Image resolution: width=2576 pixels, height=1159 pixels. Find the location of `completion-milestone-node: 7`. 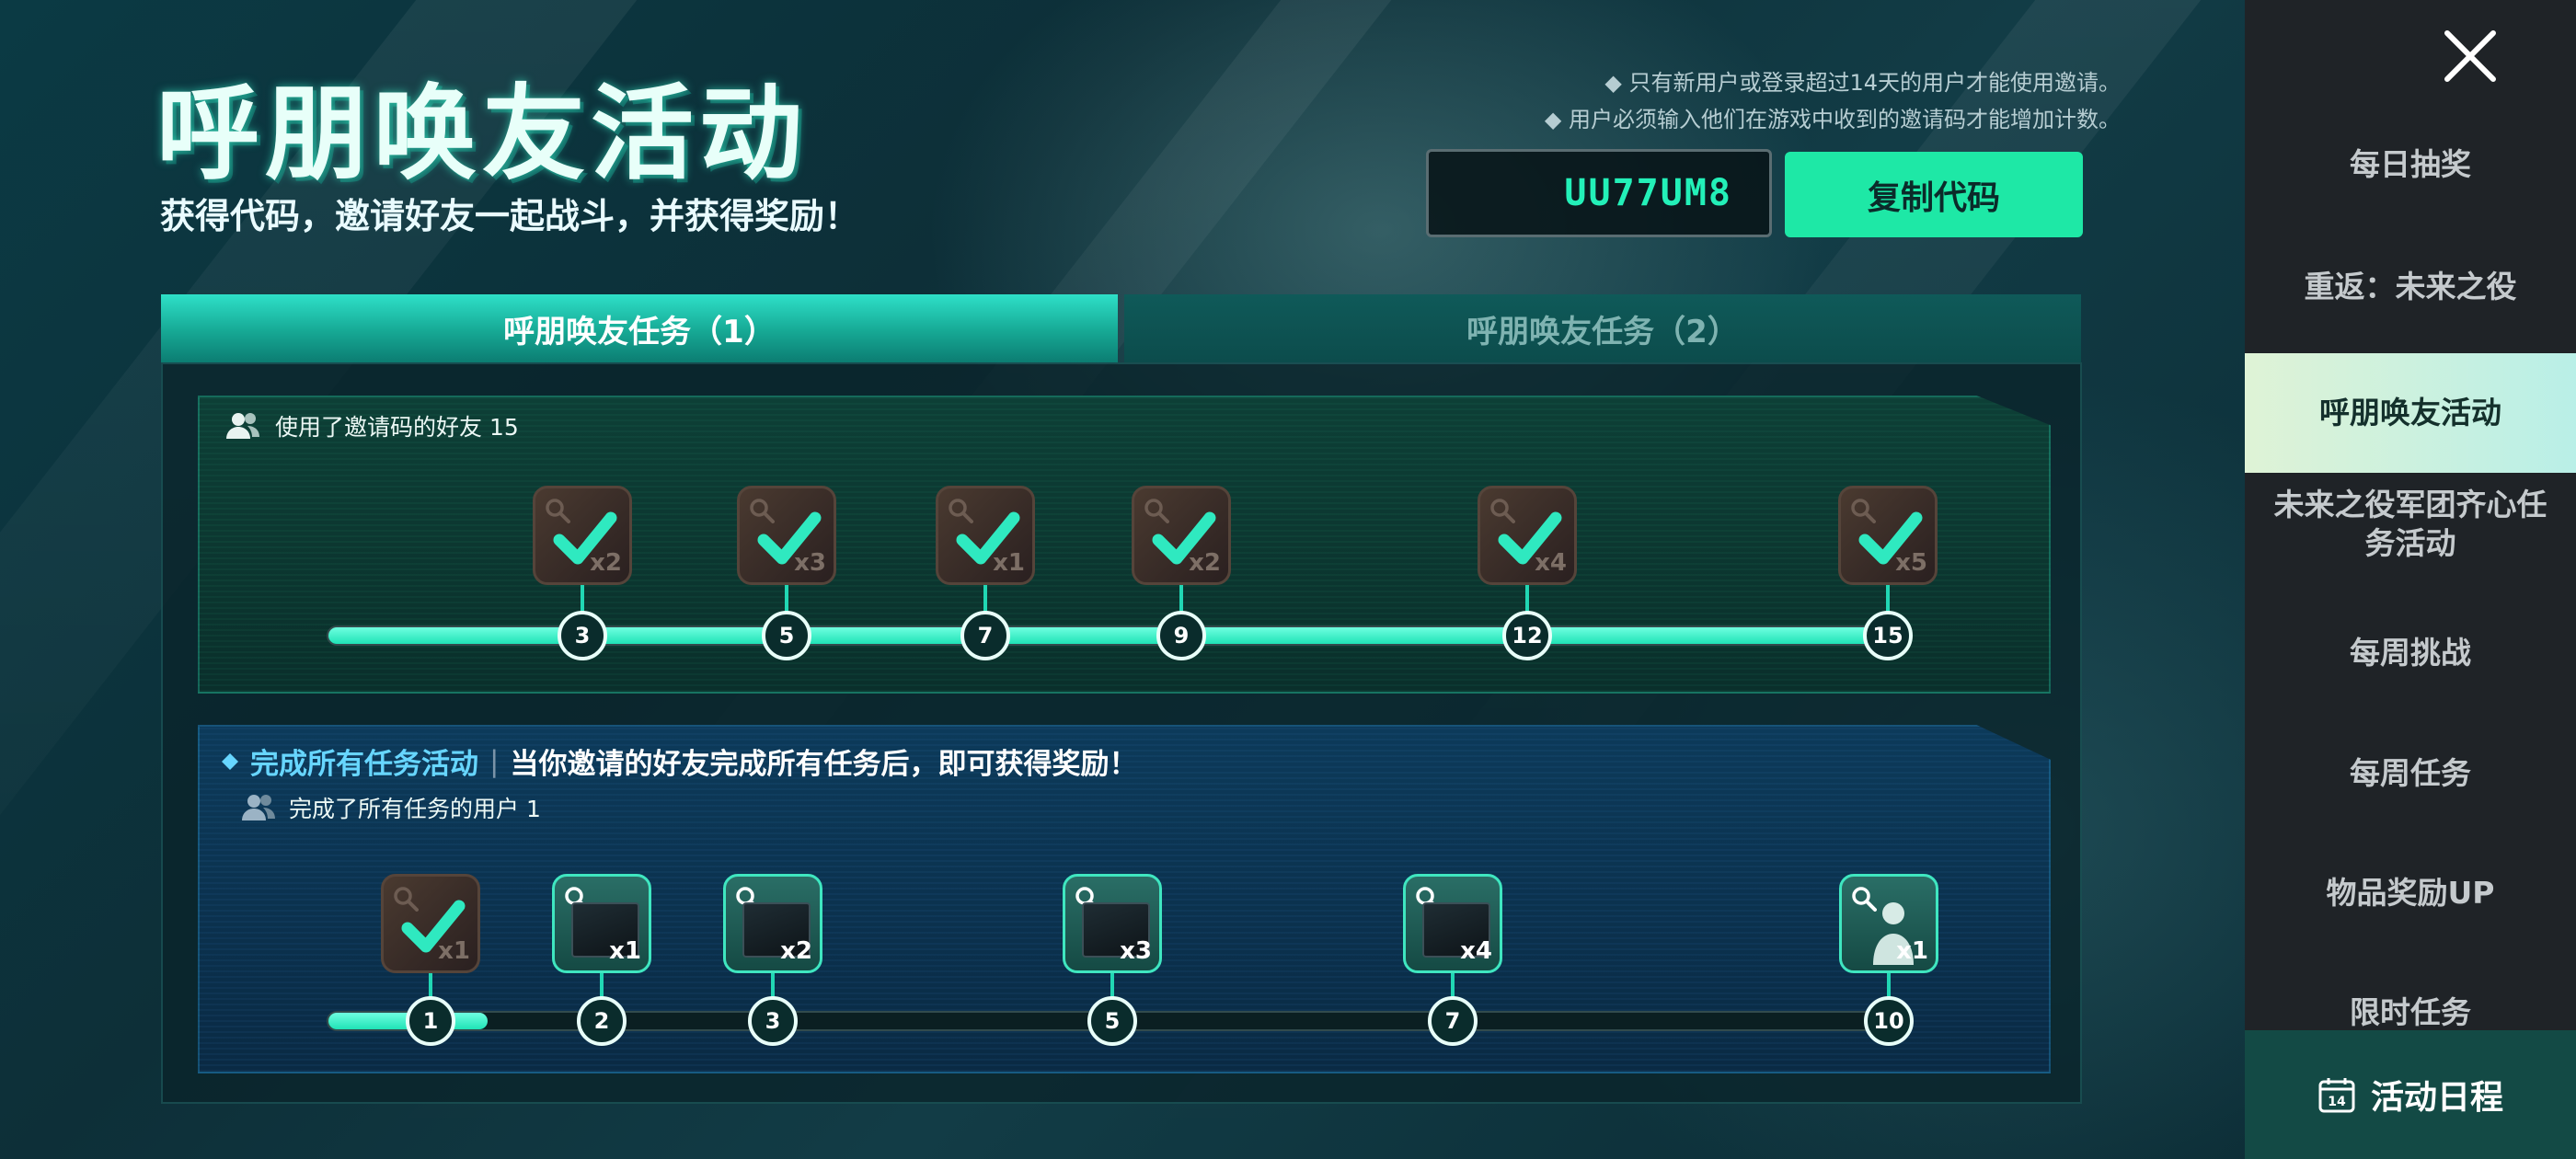

completion-milestone-node: 7 is located at coordinates (1453, 1021).